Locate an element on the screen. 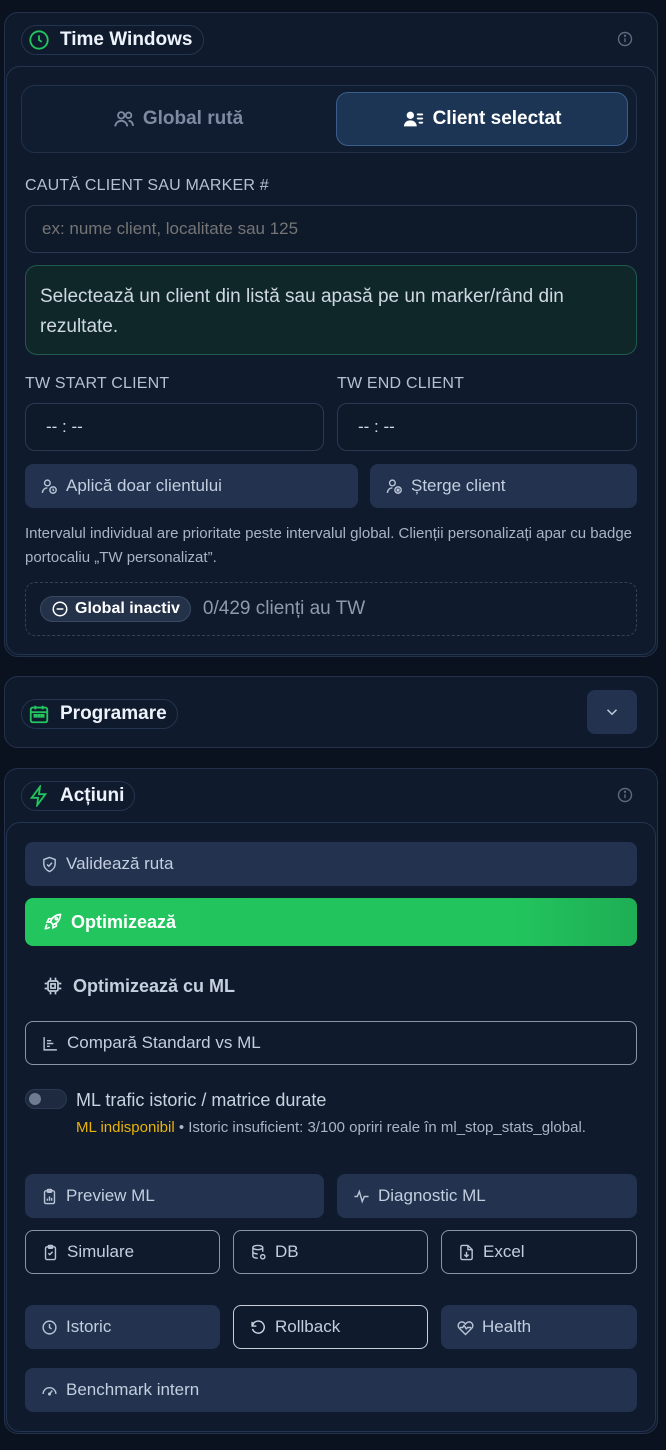 The height and width of the screenshot is (1450, 666). search-label: CAUTĂ CLIENT SAU MARKER # is located at coordinates (147, 185).